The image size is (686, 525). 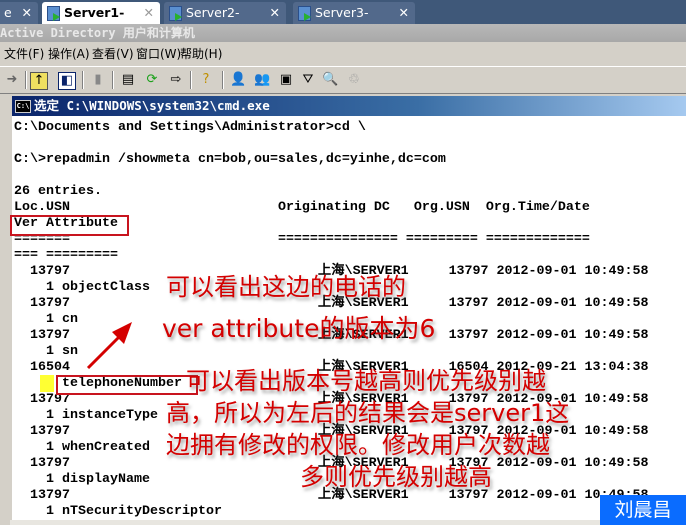 I want to click on annotation-1: 可以看出这边的电话的, so click(x=286, y=287).